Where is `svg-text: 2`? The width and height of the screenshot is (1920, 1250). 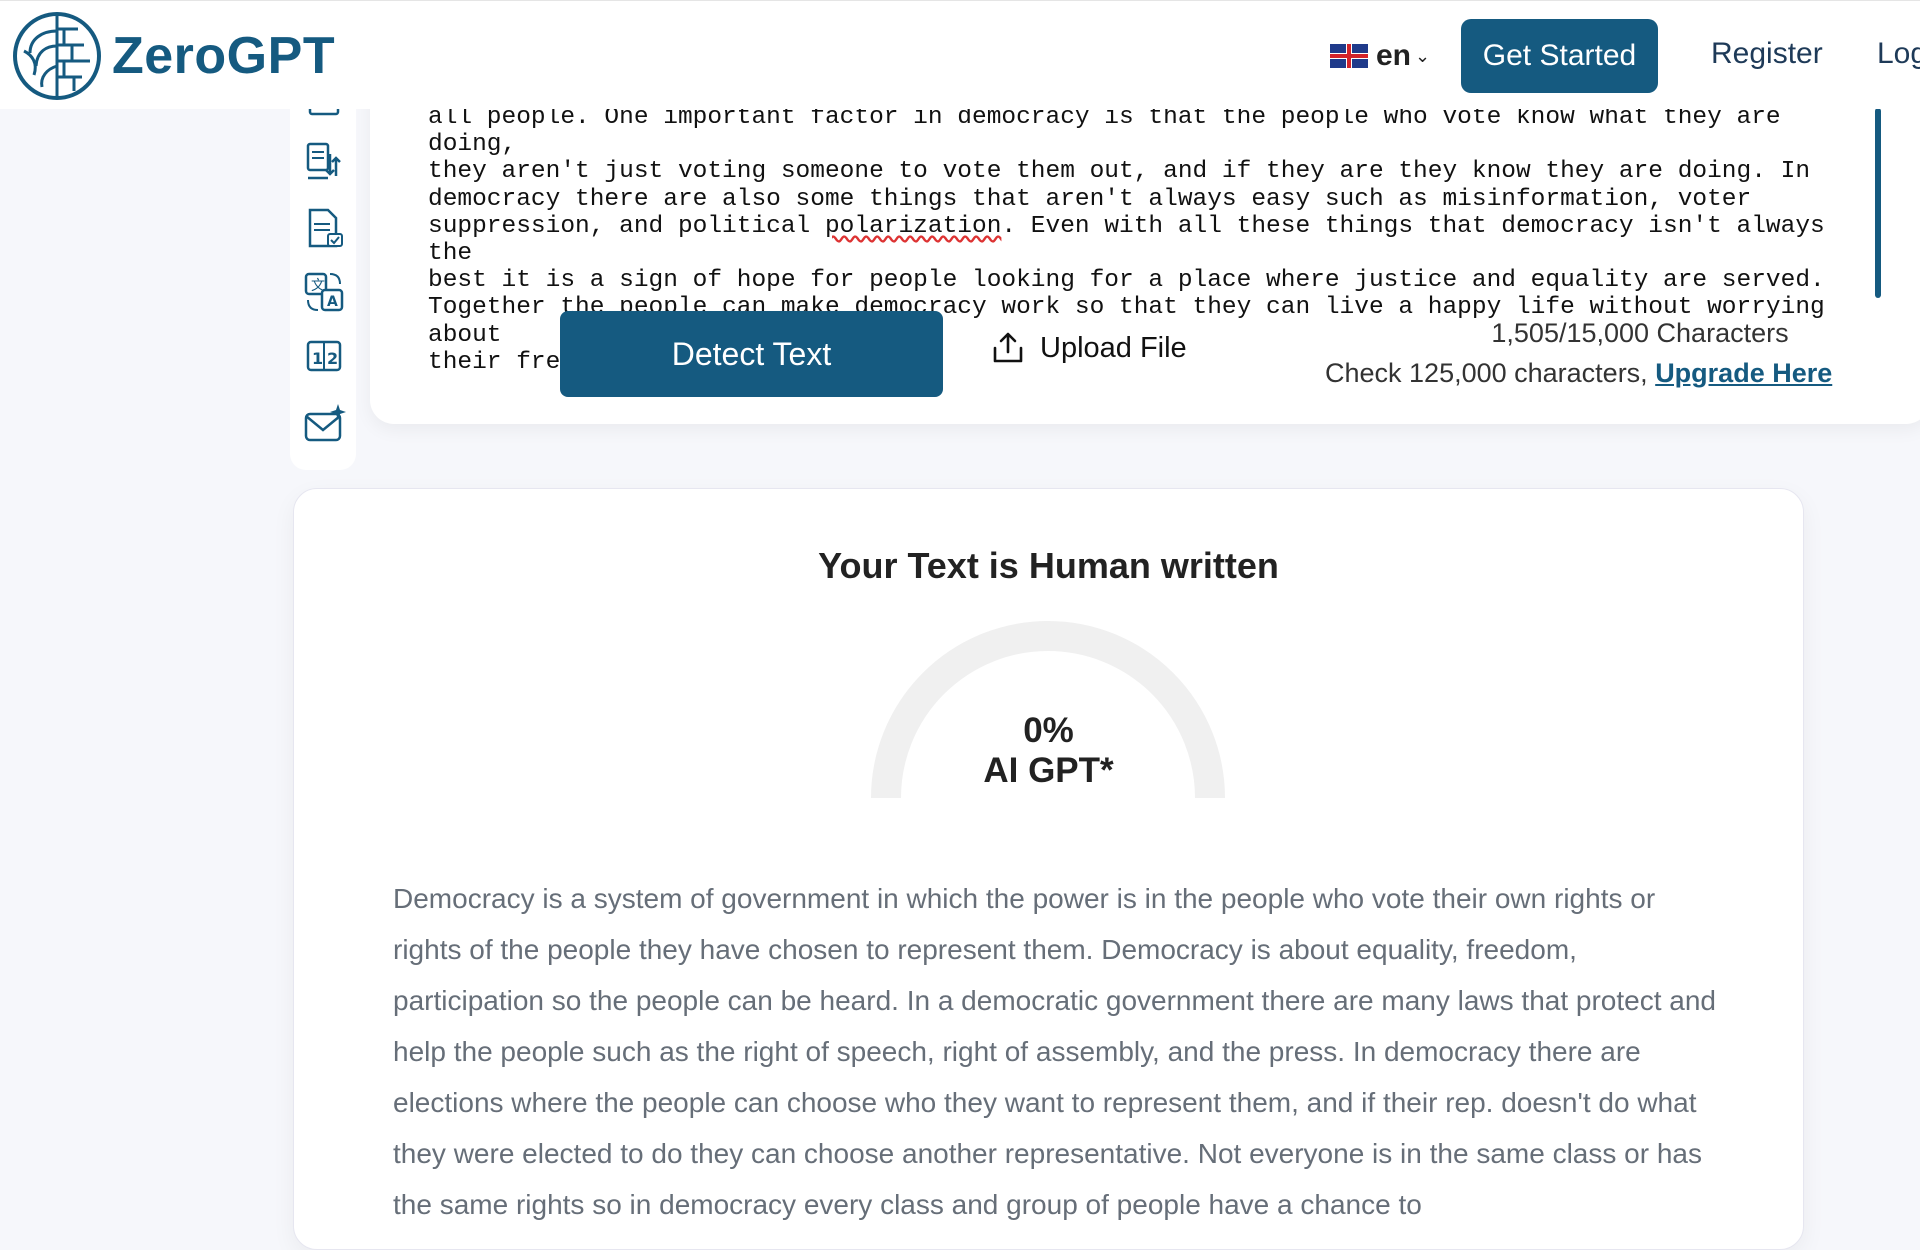 svg-text: 2 is located at coordinates (332, 358).